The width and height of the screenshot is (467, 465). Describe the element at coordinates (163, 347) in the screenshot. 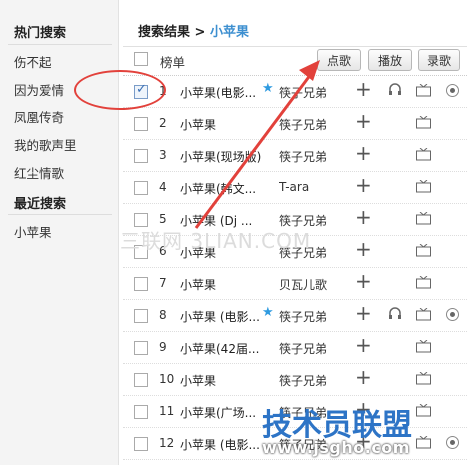

I see `row-number: 9` at that location.